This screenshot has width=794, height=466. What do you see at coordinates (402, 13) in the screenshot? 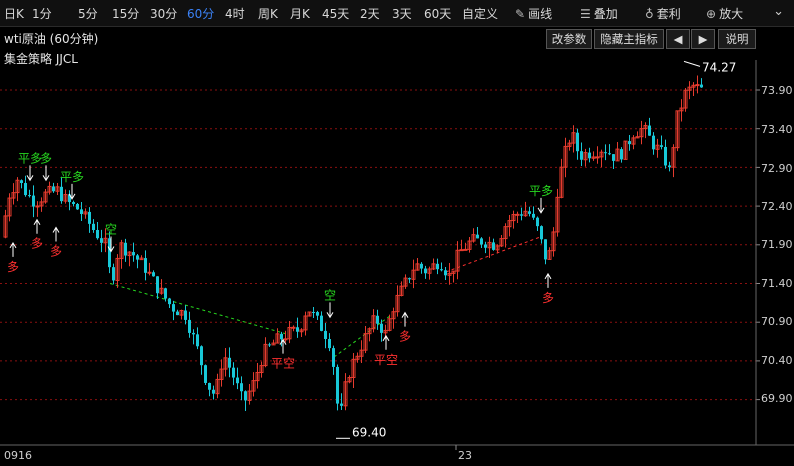
I see `period-3d: 3天` at bounding box center [402, 13].